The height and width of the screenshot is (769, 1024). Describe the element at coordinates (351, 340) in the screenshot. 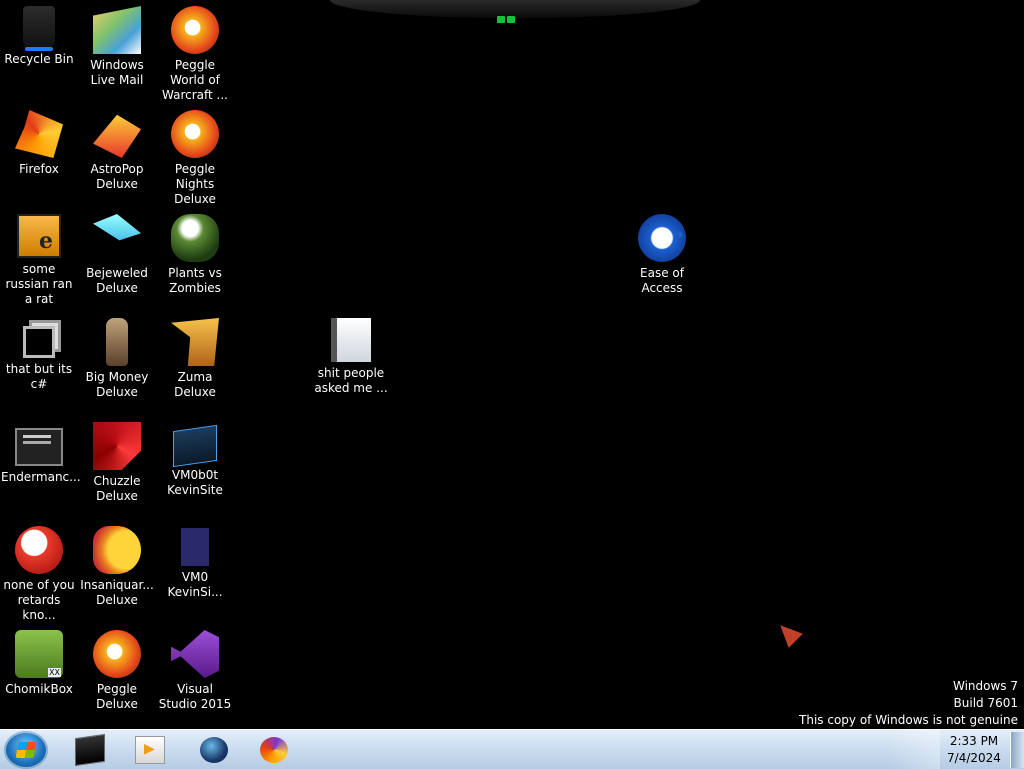

I see `folder-icon` at that location.